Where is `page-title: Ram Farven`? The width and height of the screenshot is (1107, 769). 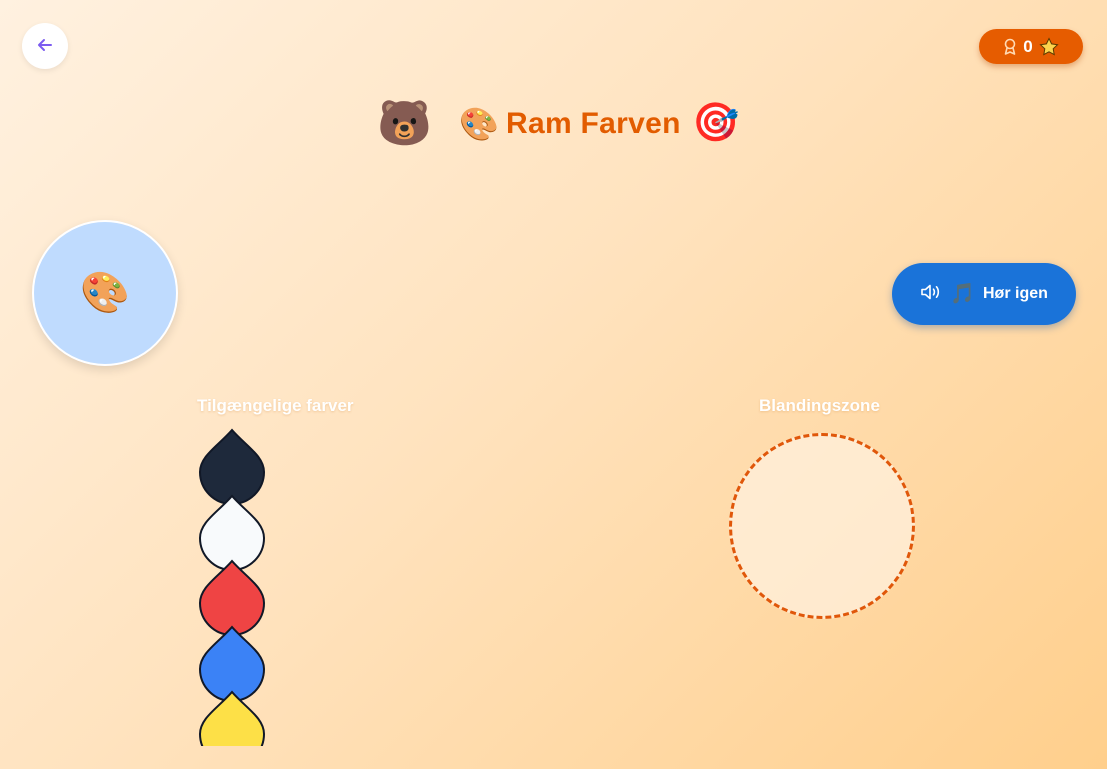 page-title: Ram Farven is located at coordinates (593, 123).